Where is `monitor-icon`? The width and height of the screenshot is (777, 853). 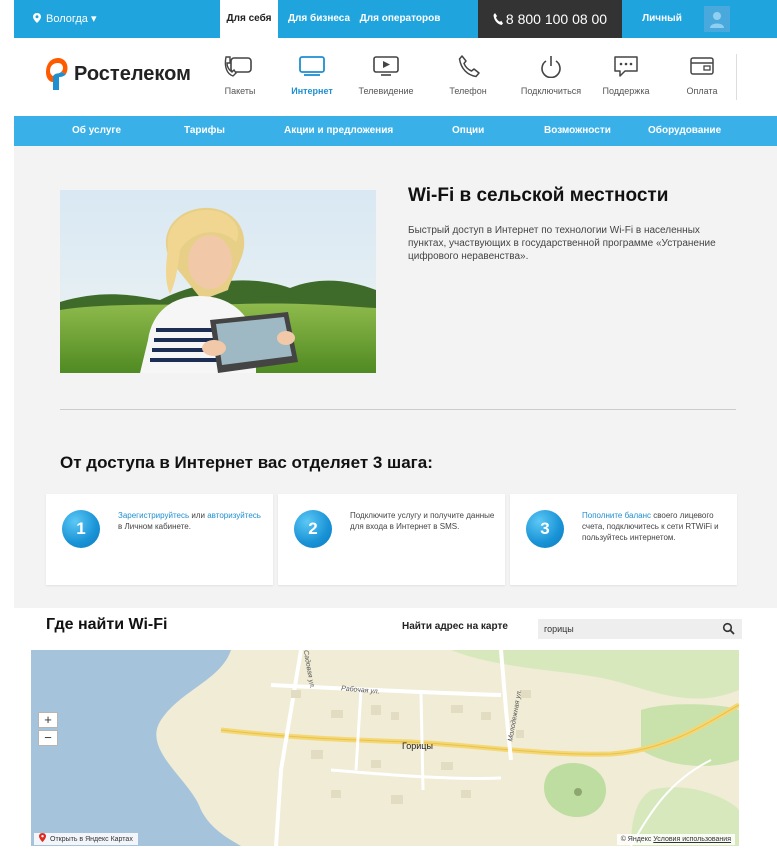 monitor-icon is located at coordinates (312, 66).